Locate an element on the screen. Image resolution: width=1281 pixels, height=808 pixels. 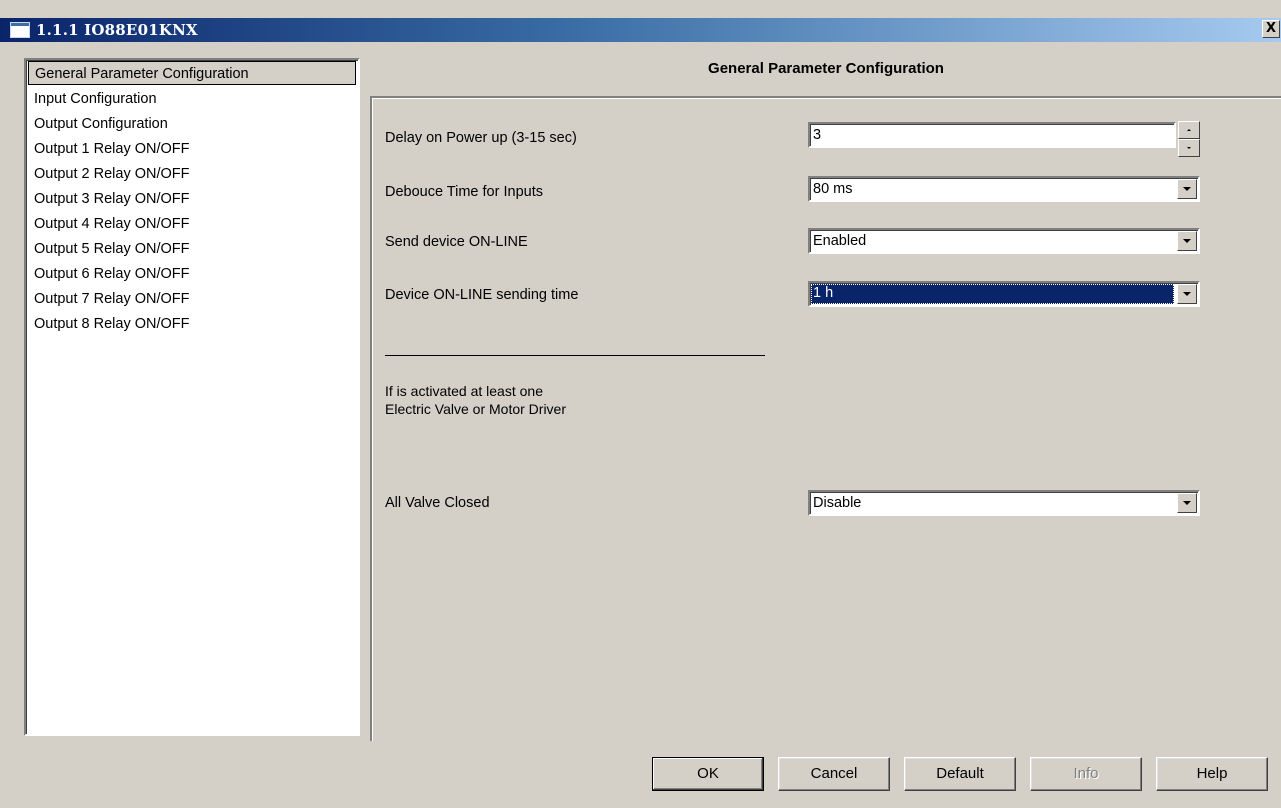
info-button: Info is located at coordinates (1086, 774).